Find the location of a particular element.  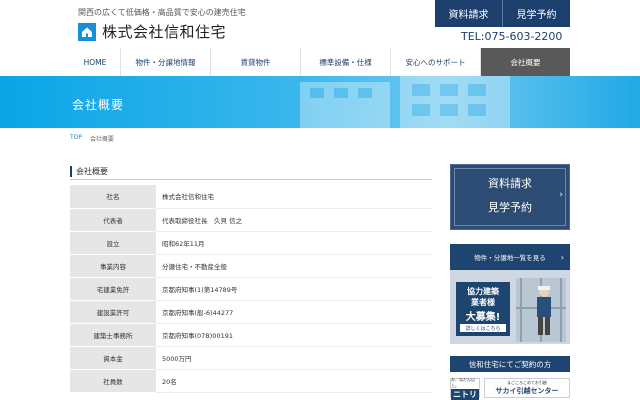

hero-banner: 会社概要 is located at coordinates (320, 102).